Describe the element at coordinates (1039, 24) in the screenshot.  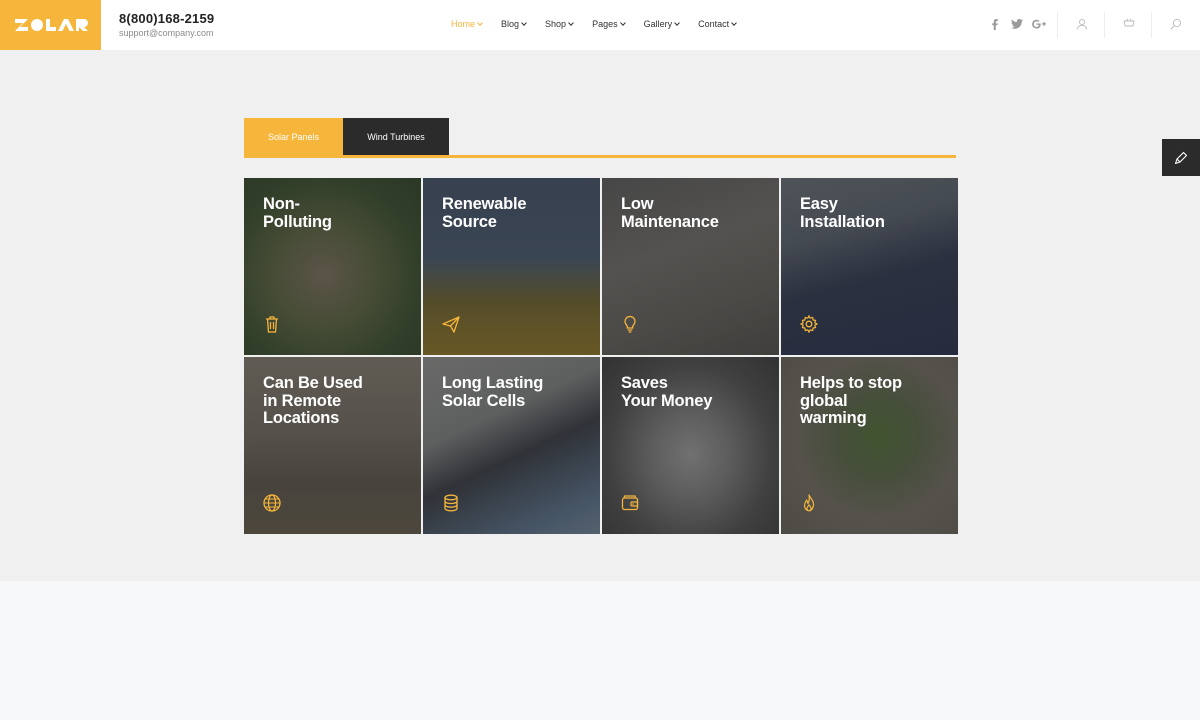
I see `google-plus-icon` at that location.